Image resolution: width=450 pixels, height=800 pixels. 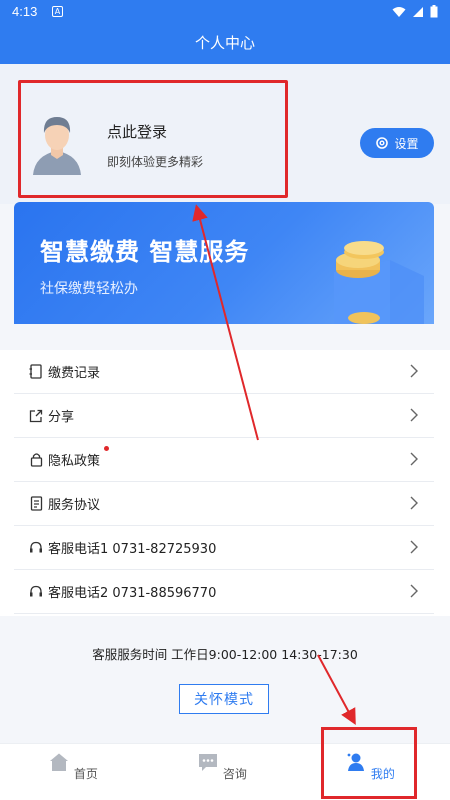 I want to click on page-title: 个人中心, so click(x=224, y=43).